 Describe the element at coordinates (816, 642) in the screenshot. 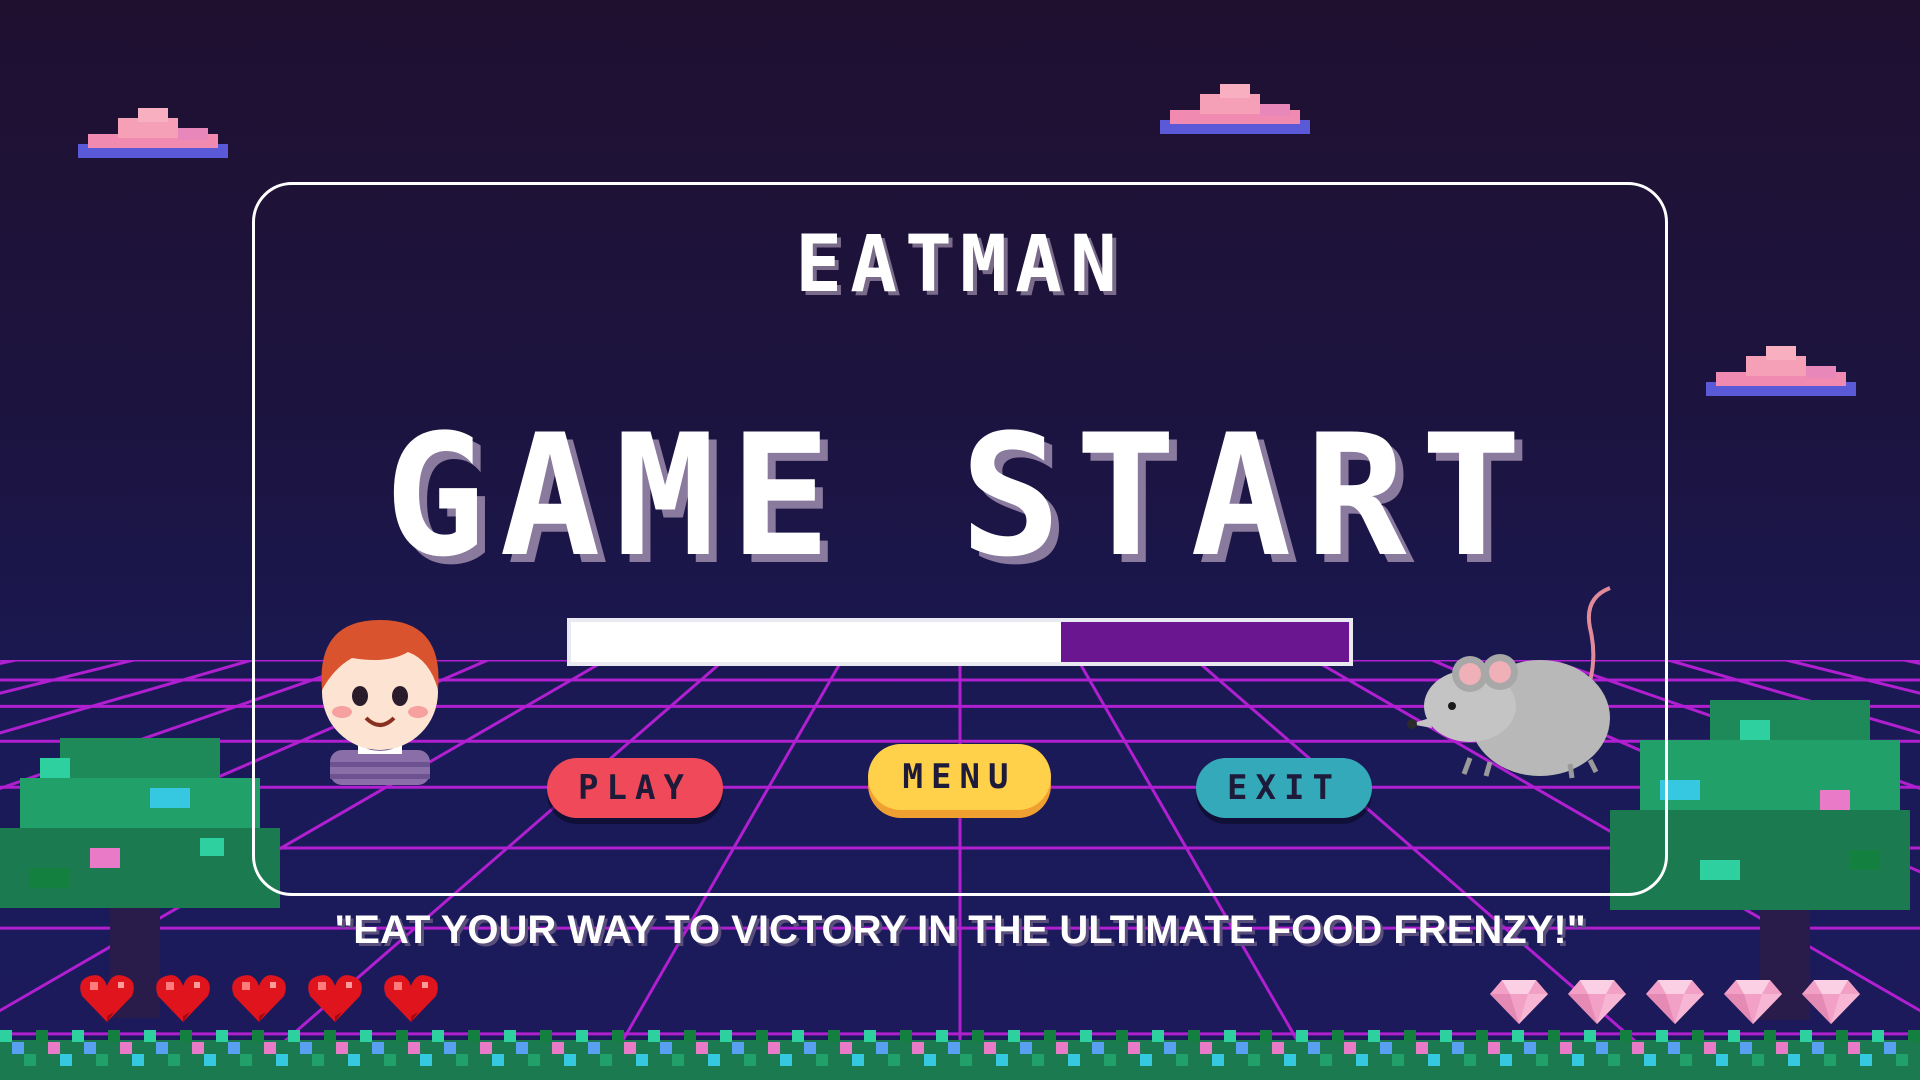

I see `loading-progress-fill` at that location.